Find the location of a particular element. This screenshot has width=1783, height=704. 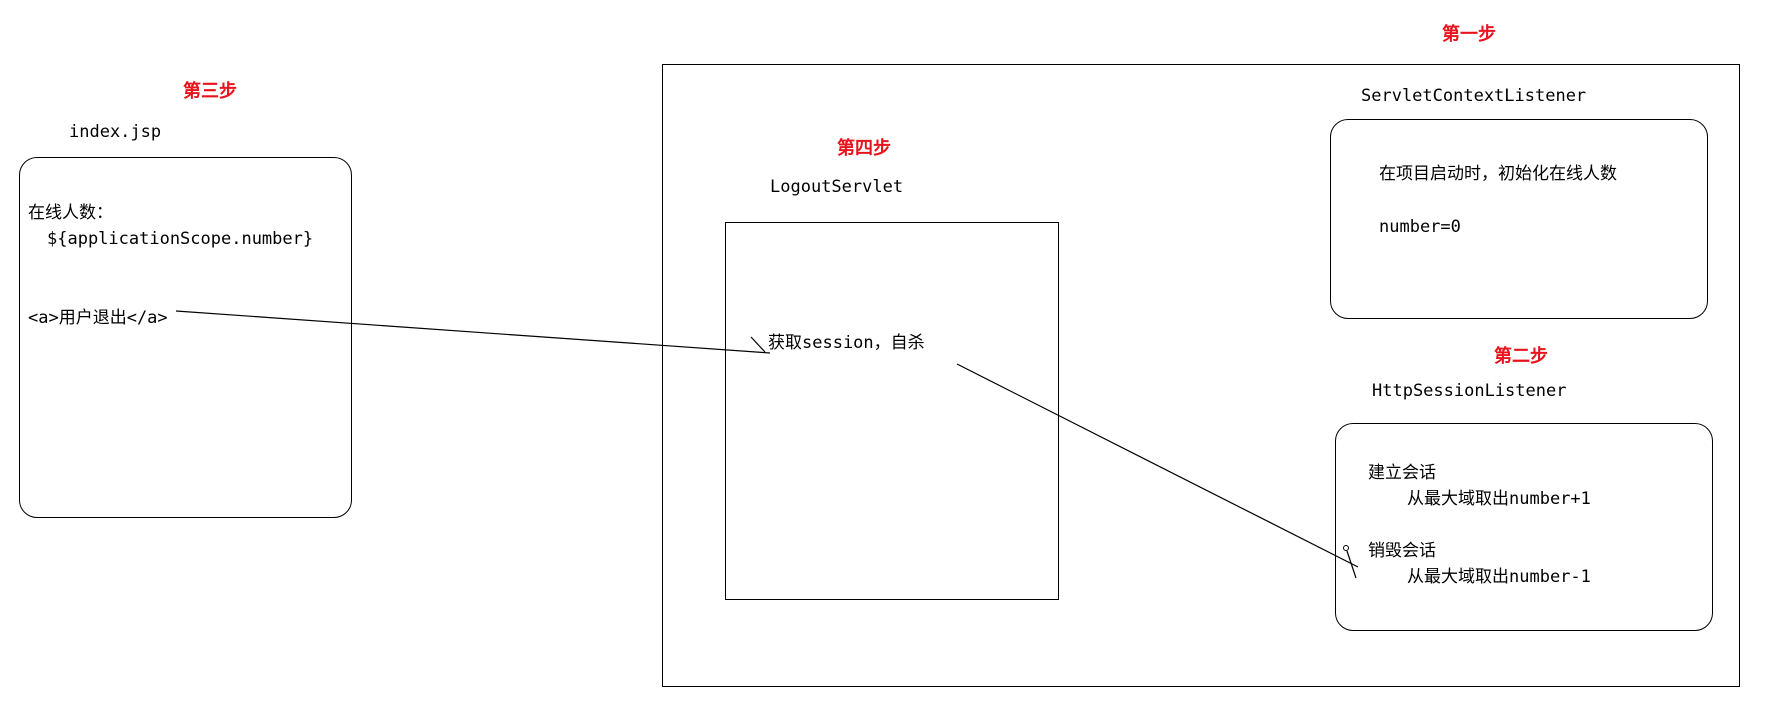

step-one-label: 第一步 is located at coordinates (1469, 34).